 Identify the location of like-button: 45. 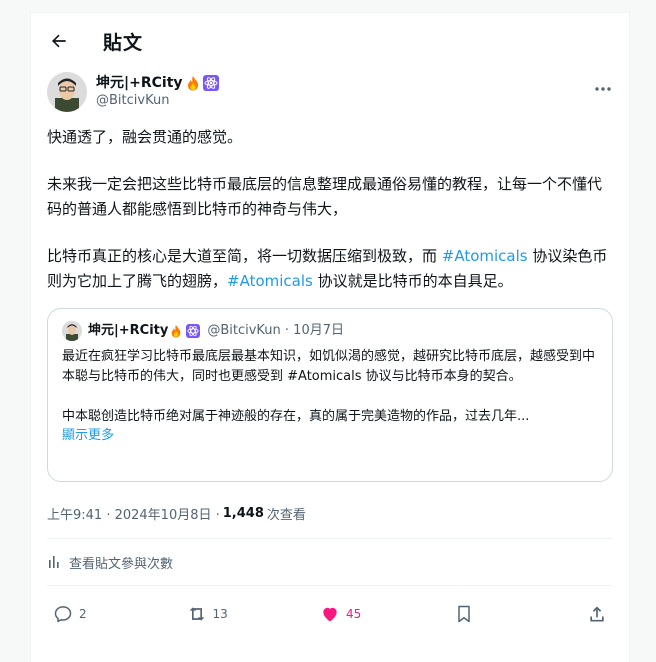
(350, 614).